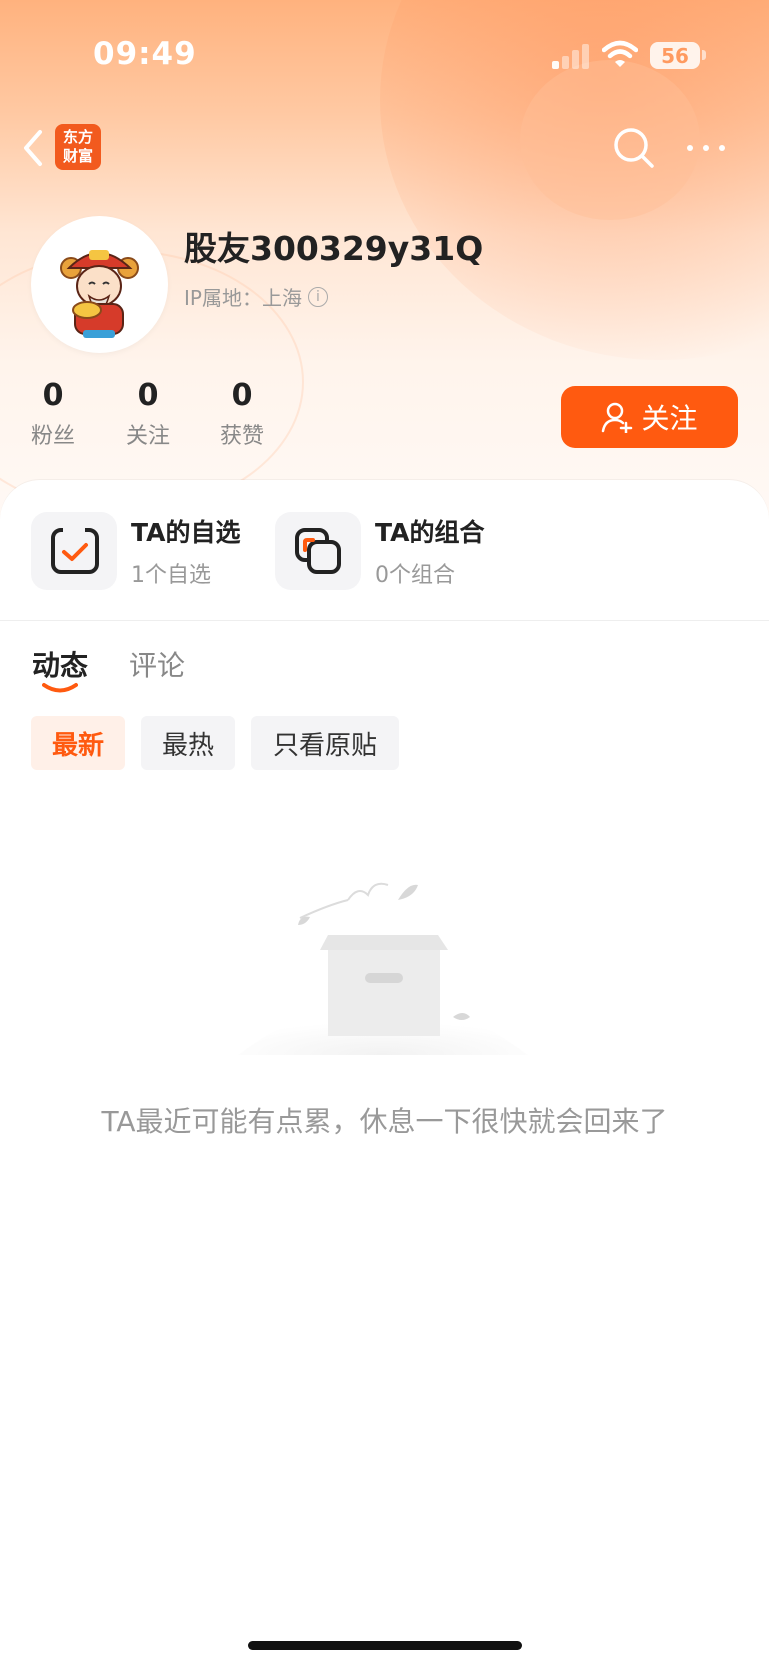 The height and width of the screenshot is (1665, 769). What do you see at coordinates (145, 54) in the screenshot?
I see `status-time: 09:49` at bounding box center [145, 54].